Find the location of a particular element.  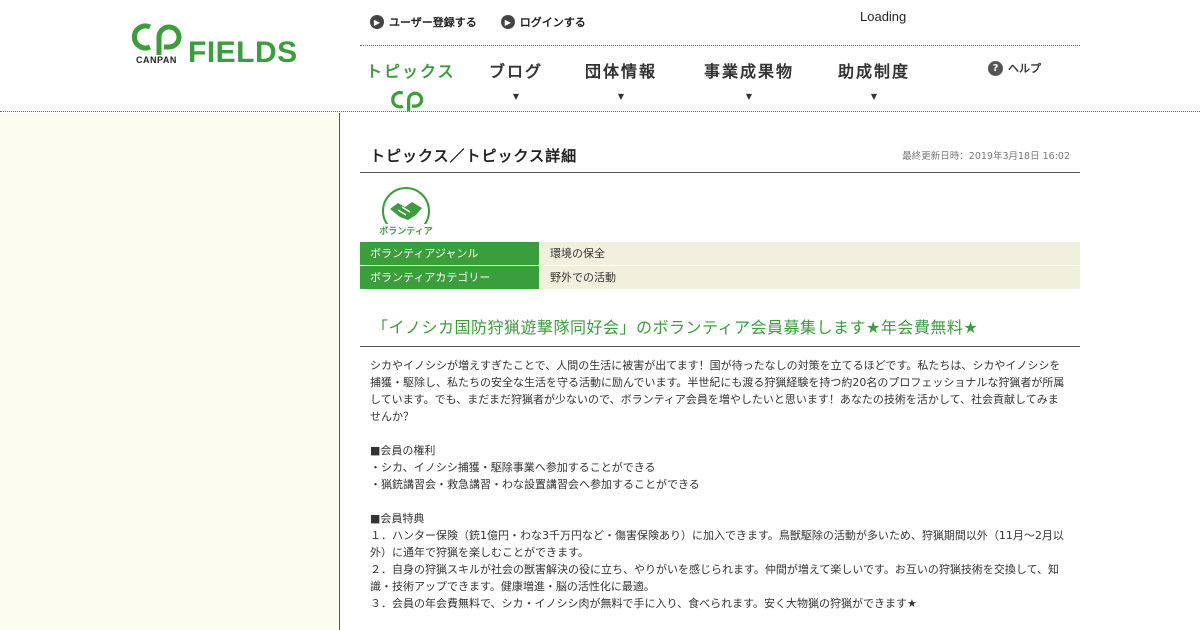

article-divider is located at coordinates (720, 346).